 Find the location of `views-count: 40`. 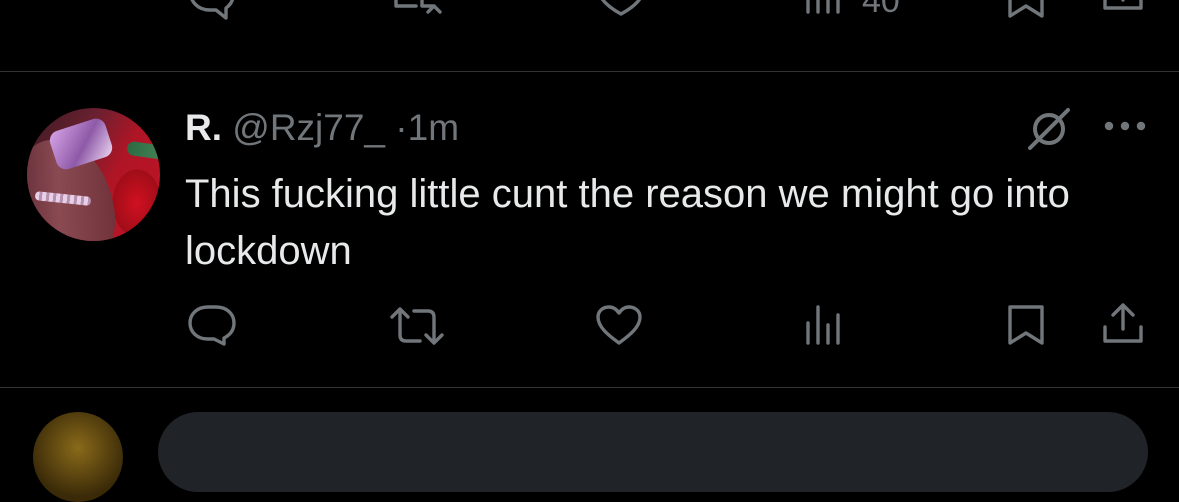

views-count: 40 is located at coordinates (881, 10).